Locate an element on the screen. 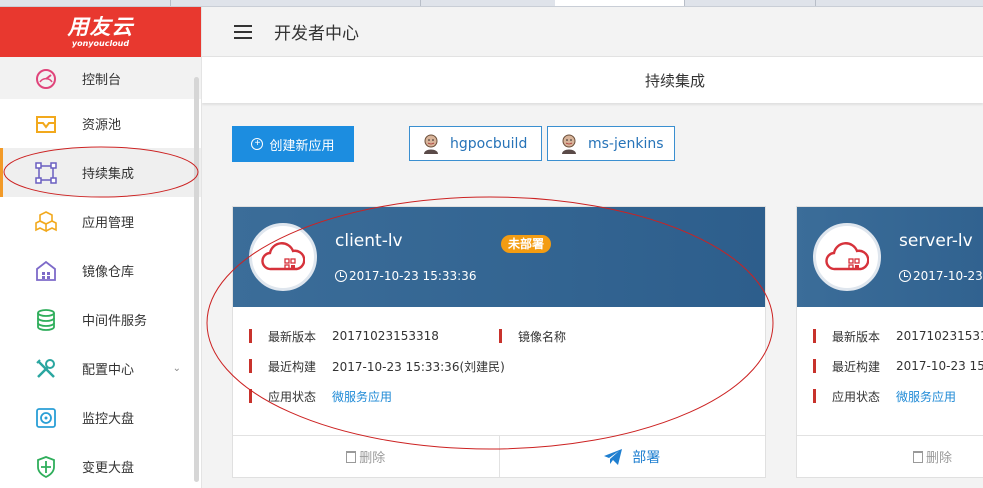 The image size is (983, 488). sidebar-scrollbar is located at coordinates (196, 279).